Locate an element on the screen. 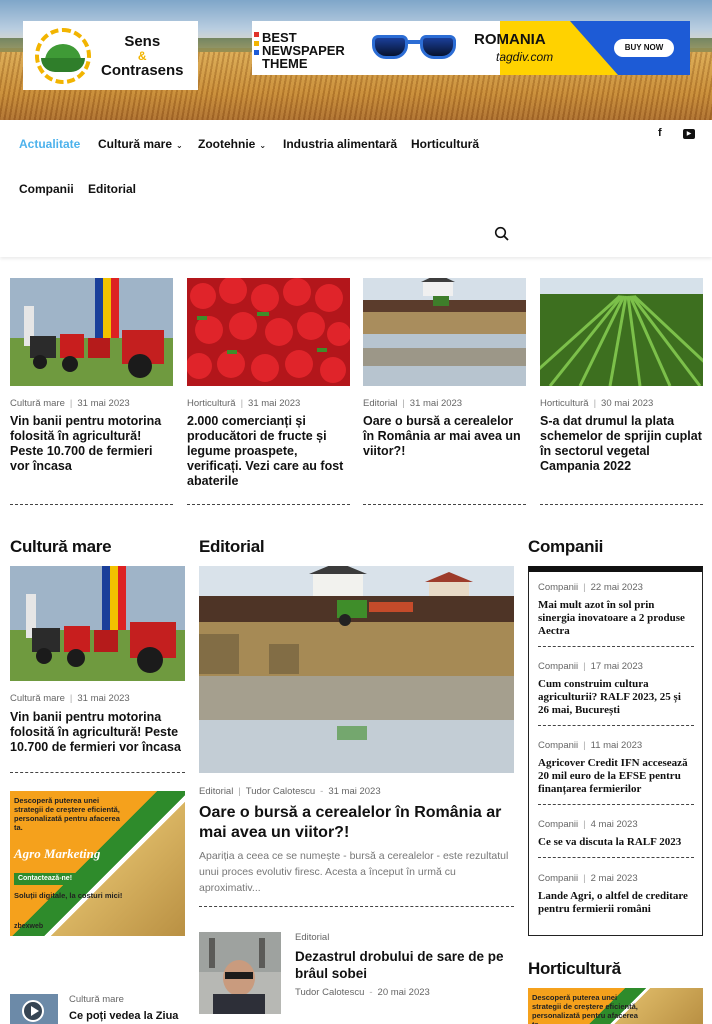 The height and width of the screenshot is (1024, 712). section-title-cultura-mare: Cultură mare is located at coordinates (61, 547).